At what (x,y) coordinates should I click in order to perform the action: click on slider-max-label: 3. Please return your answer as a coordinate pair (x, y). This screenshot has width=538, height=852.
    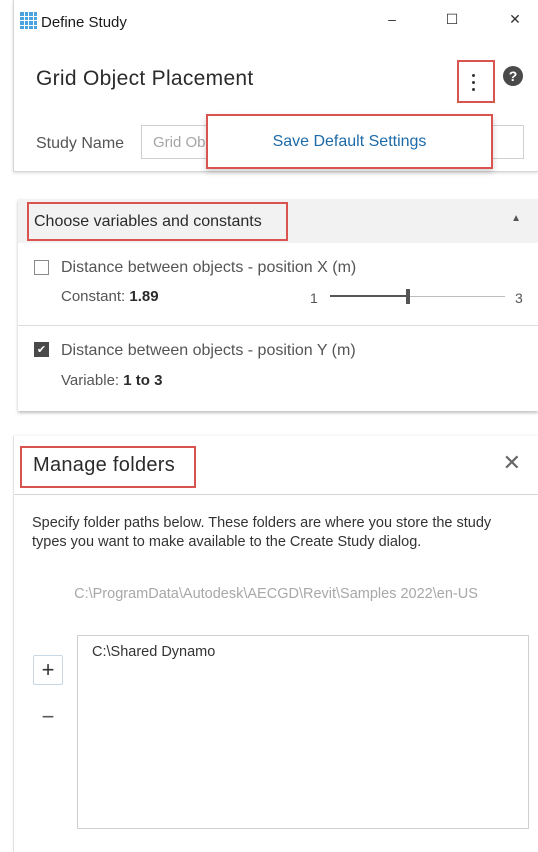
    Looking at the image, I should click on (519, 298).